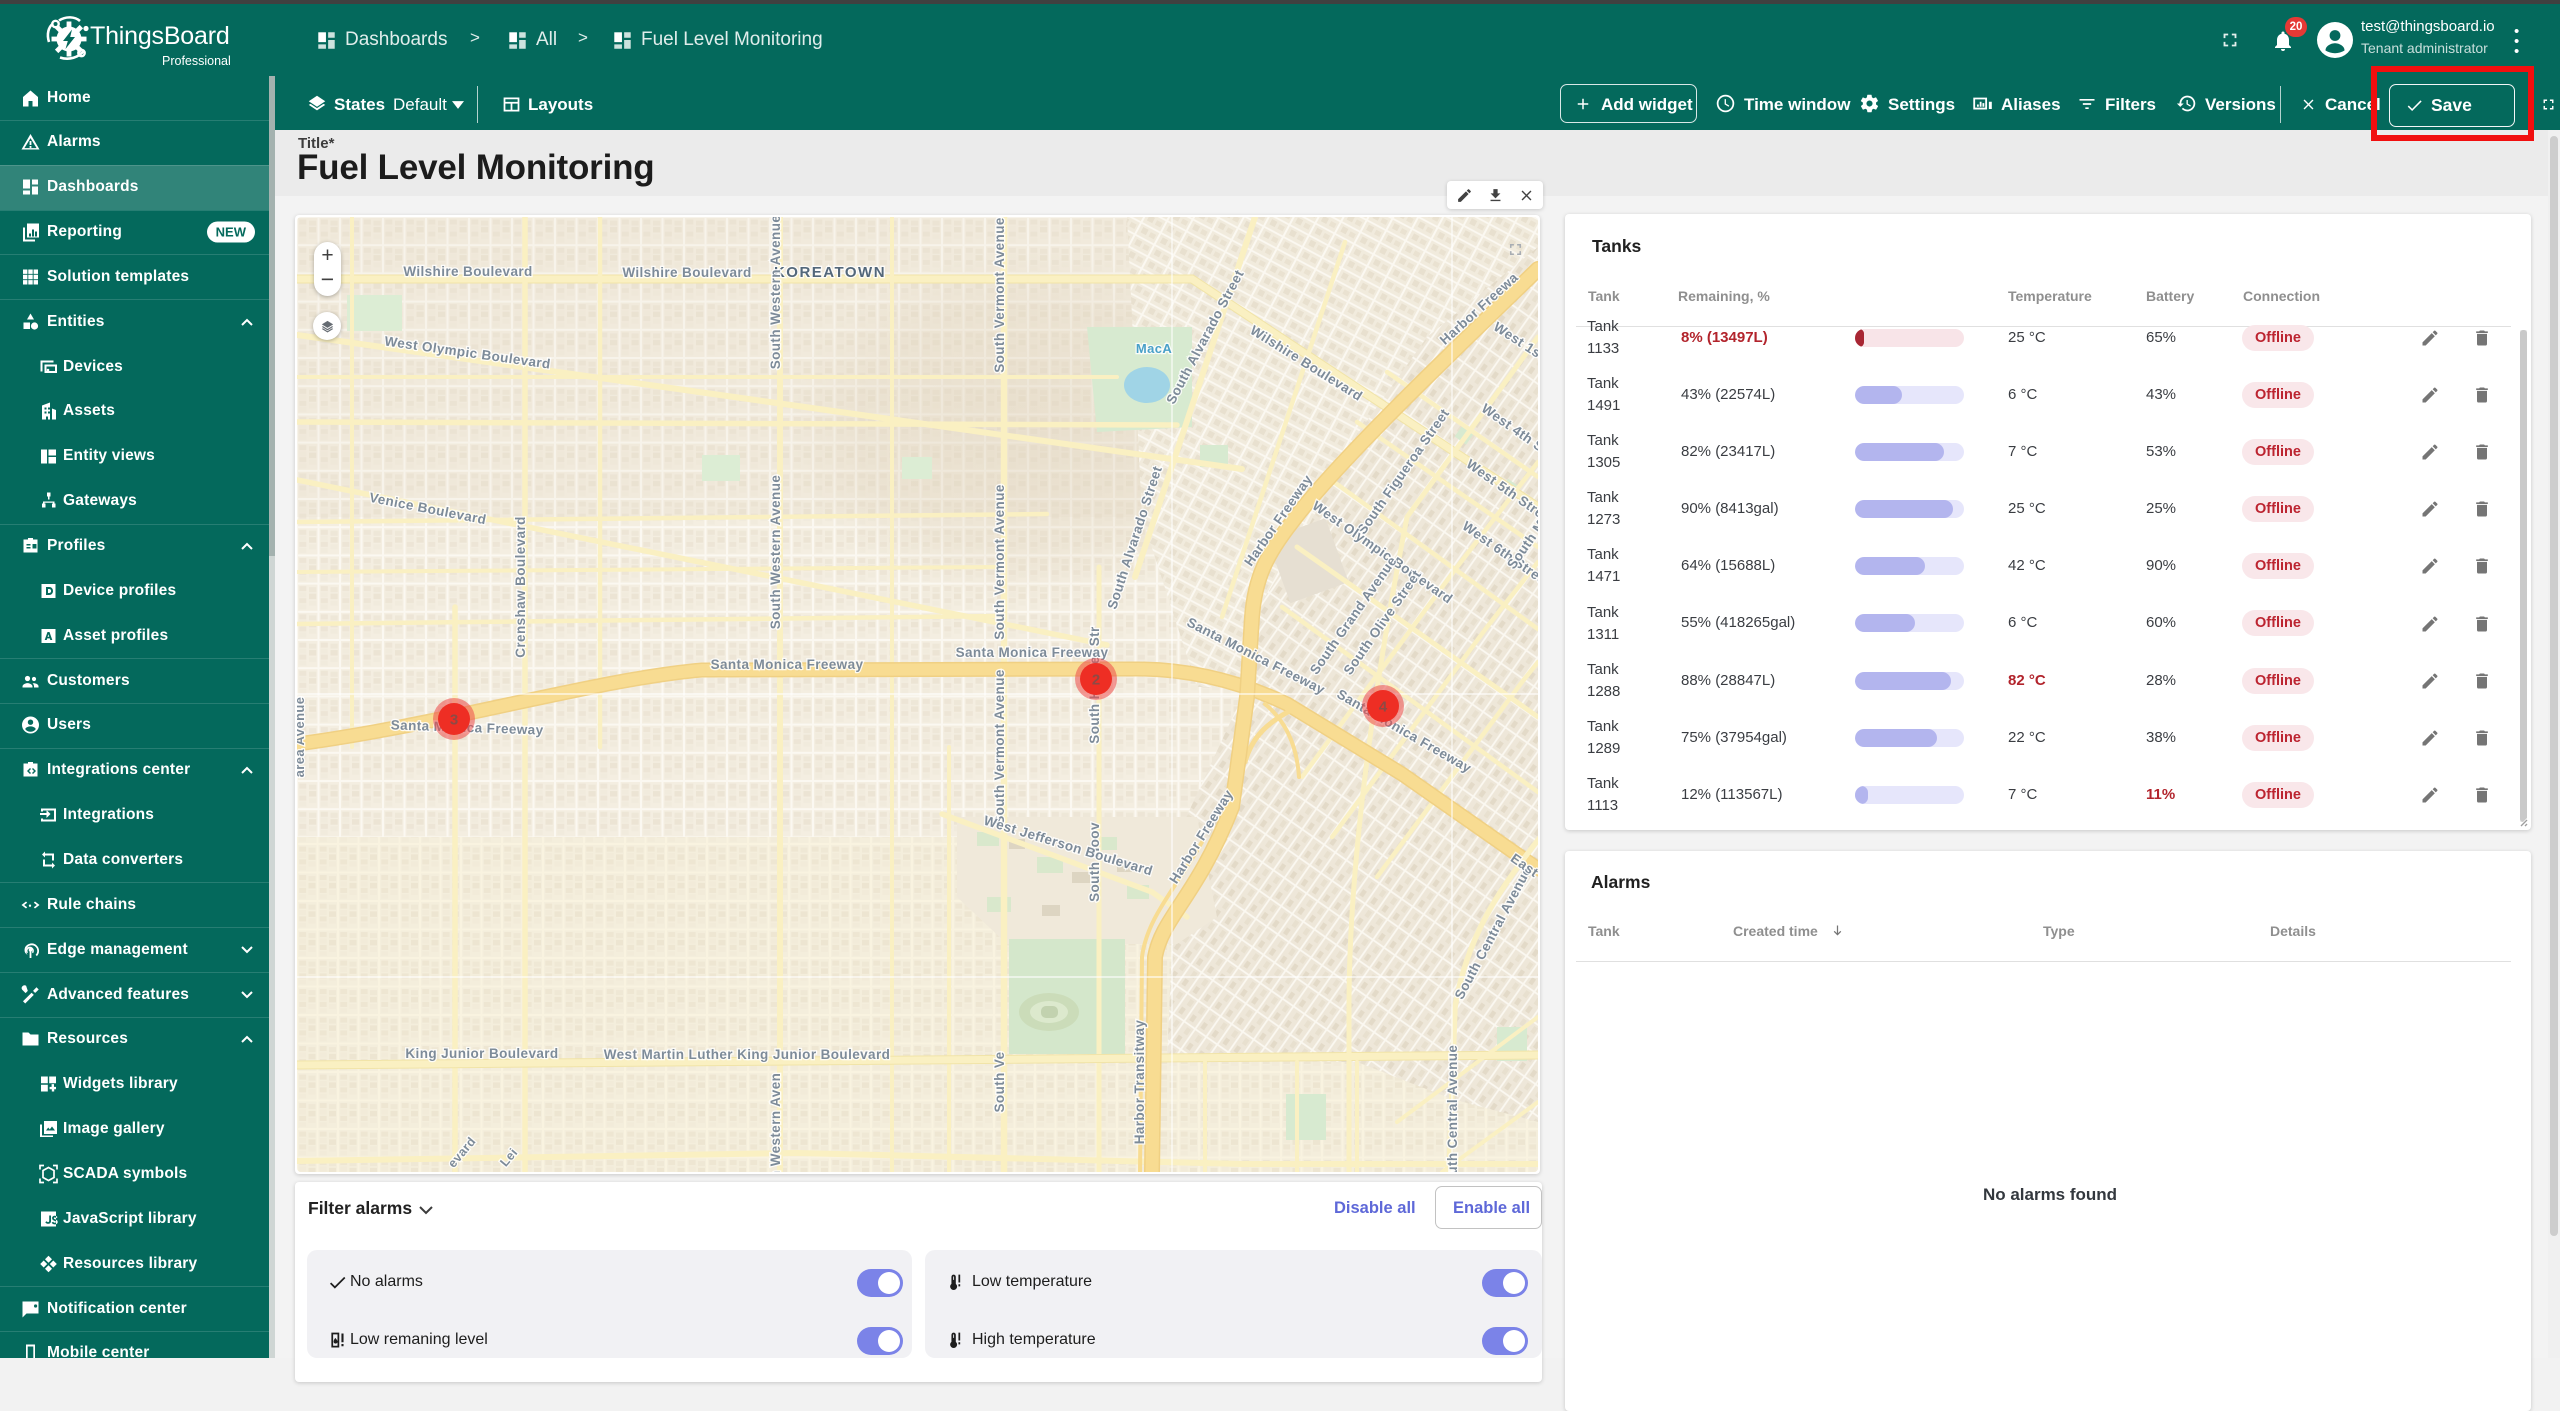 The image size is (2560, 1411). Describe the element at coordinates (1383, 707) in the screenshot. I see `svg-text: 4` at that location.